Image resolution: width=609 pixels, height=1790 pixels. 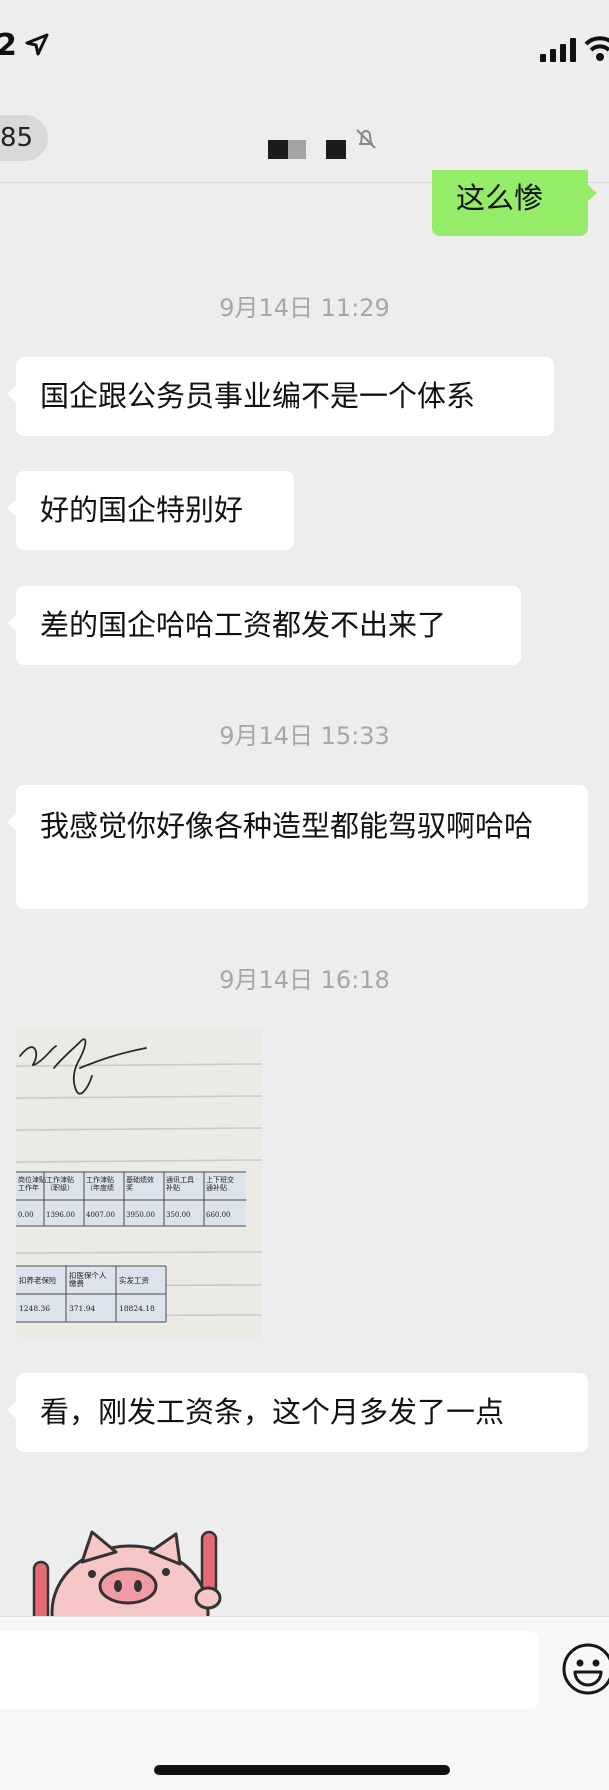 What do you see at coordinates (34, 1308) in the screenshot?
I see `payslip-value: 1248.36` at bounding box center [34, 1308].